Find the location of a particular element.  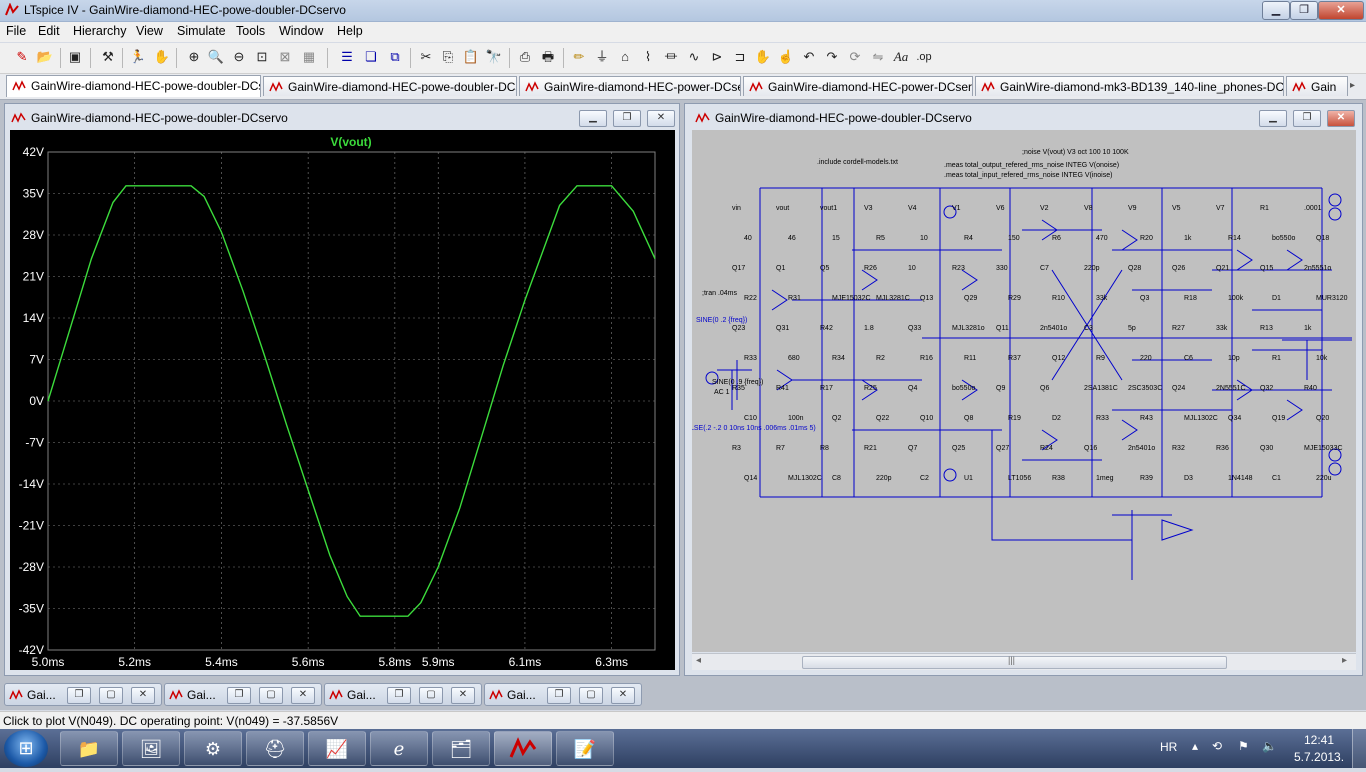

spice-directive: SINE(0 .9 {freq}) is located at coordinates (737, 382).